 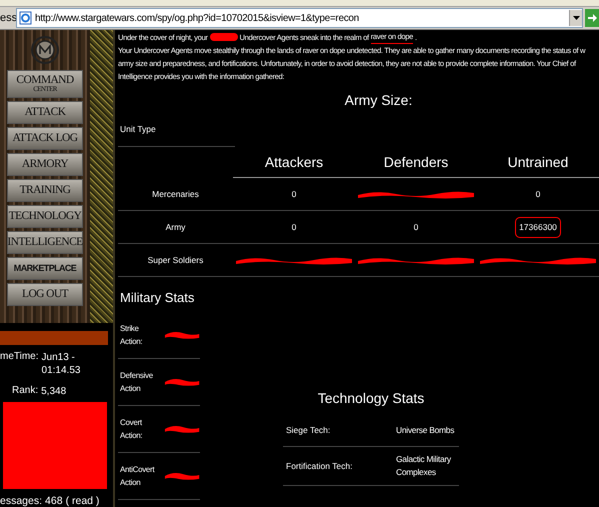 What do you see at coordinates (158, 297) in the screenshot?
I see `section-title: Military Stats` at bounding box center [158, 297].